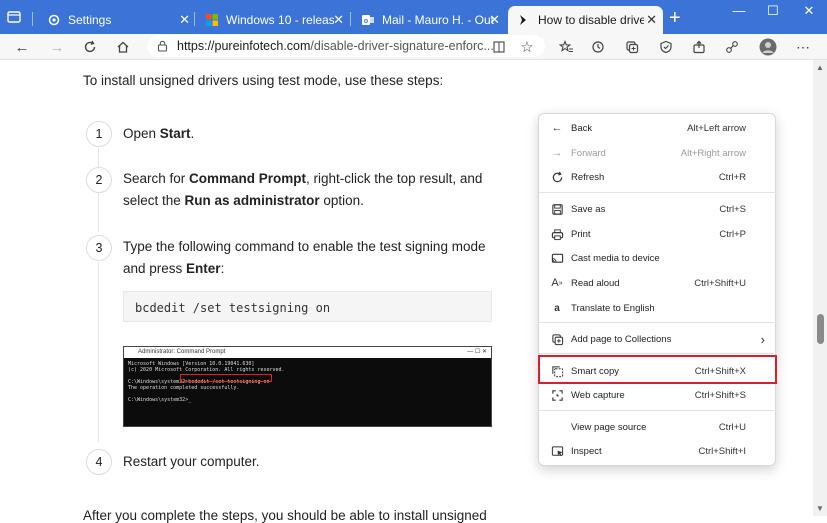  What do you see at coordinates (739, 10) in the screenshot?
I see `minimize-icon: —` at bounding box center [739, 10].